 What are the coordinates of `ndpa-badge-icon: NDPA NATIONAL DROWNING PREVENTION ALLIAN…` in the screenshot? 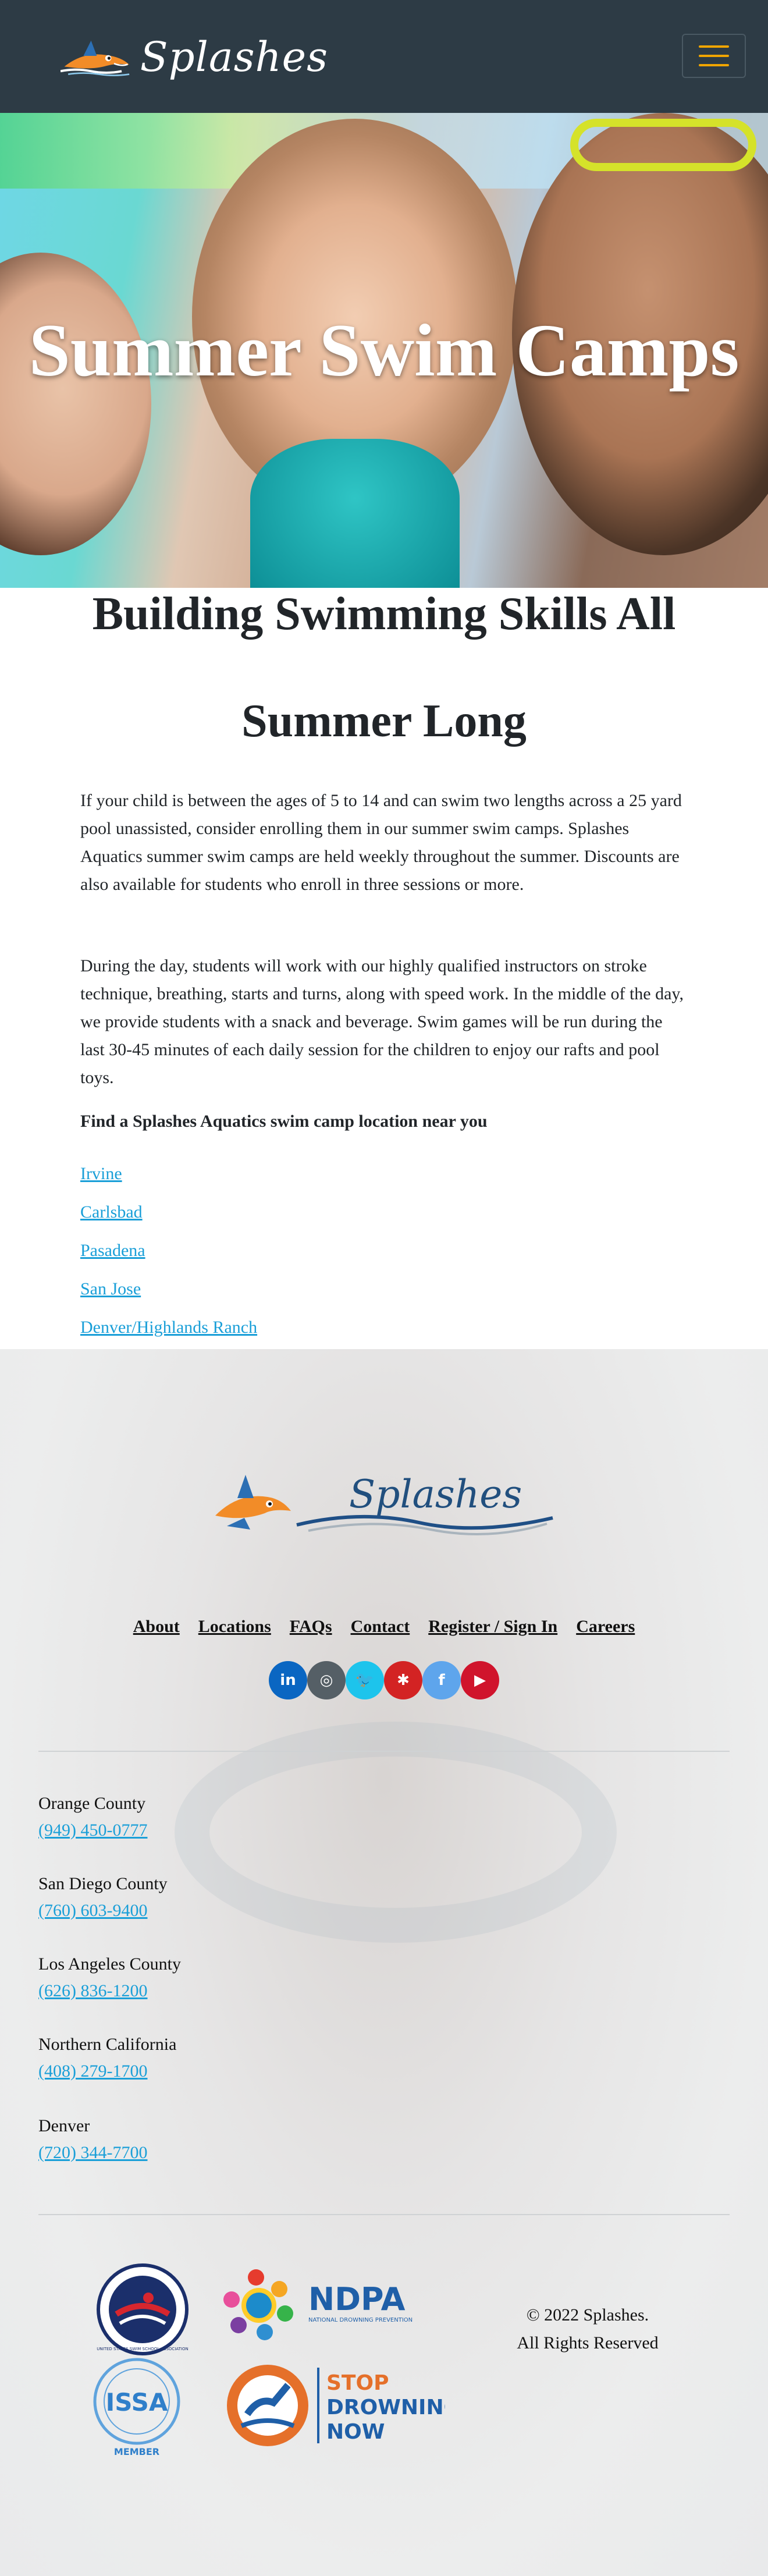 It's located at (314, 2304).